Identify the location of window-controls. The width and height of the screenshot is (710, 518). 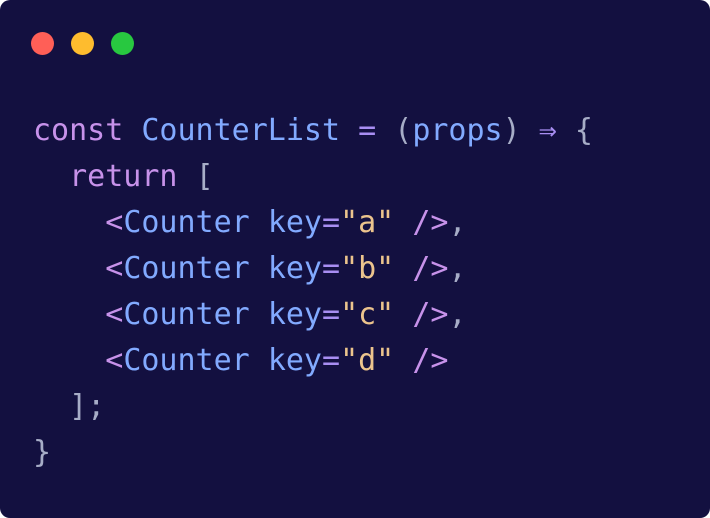
(82, 43).